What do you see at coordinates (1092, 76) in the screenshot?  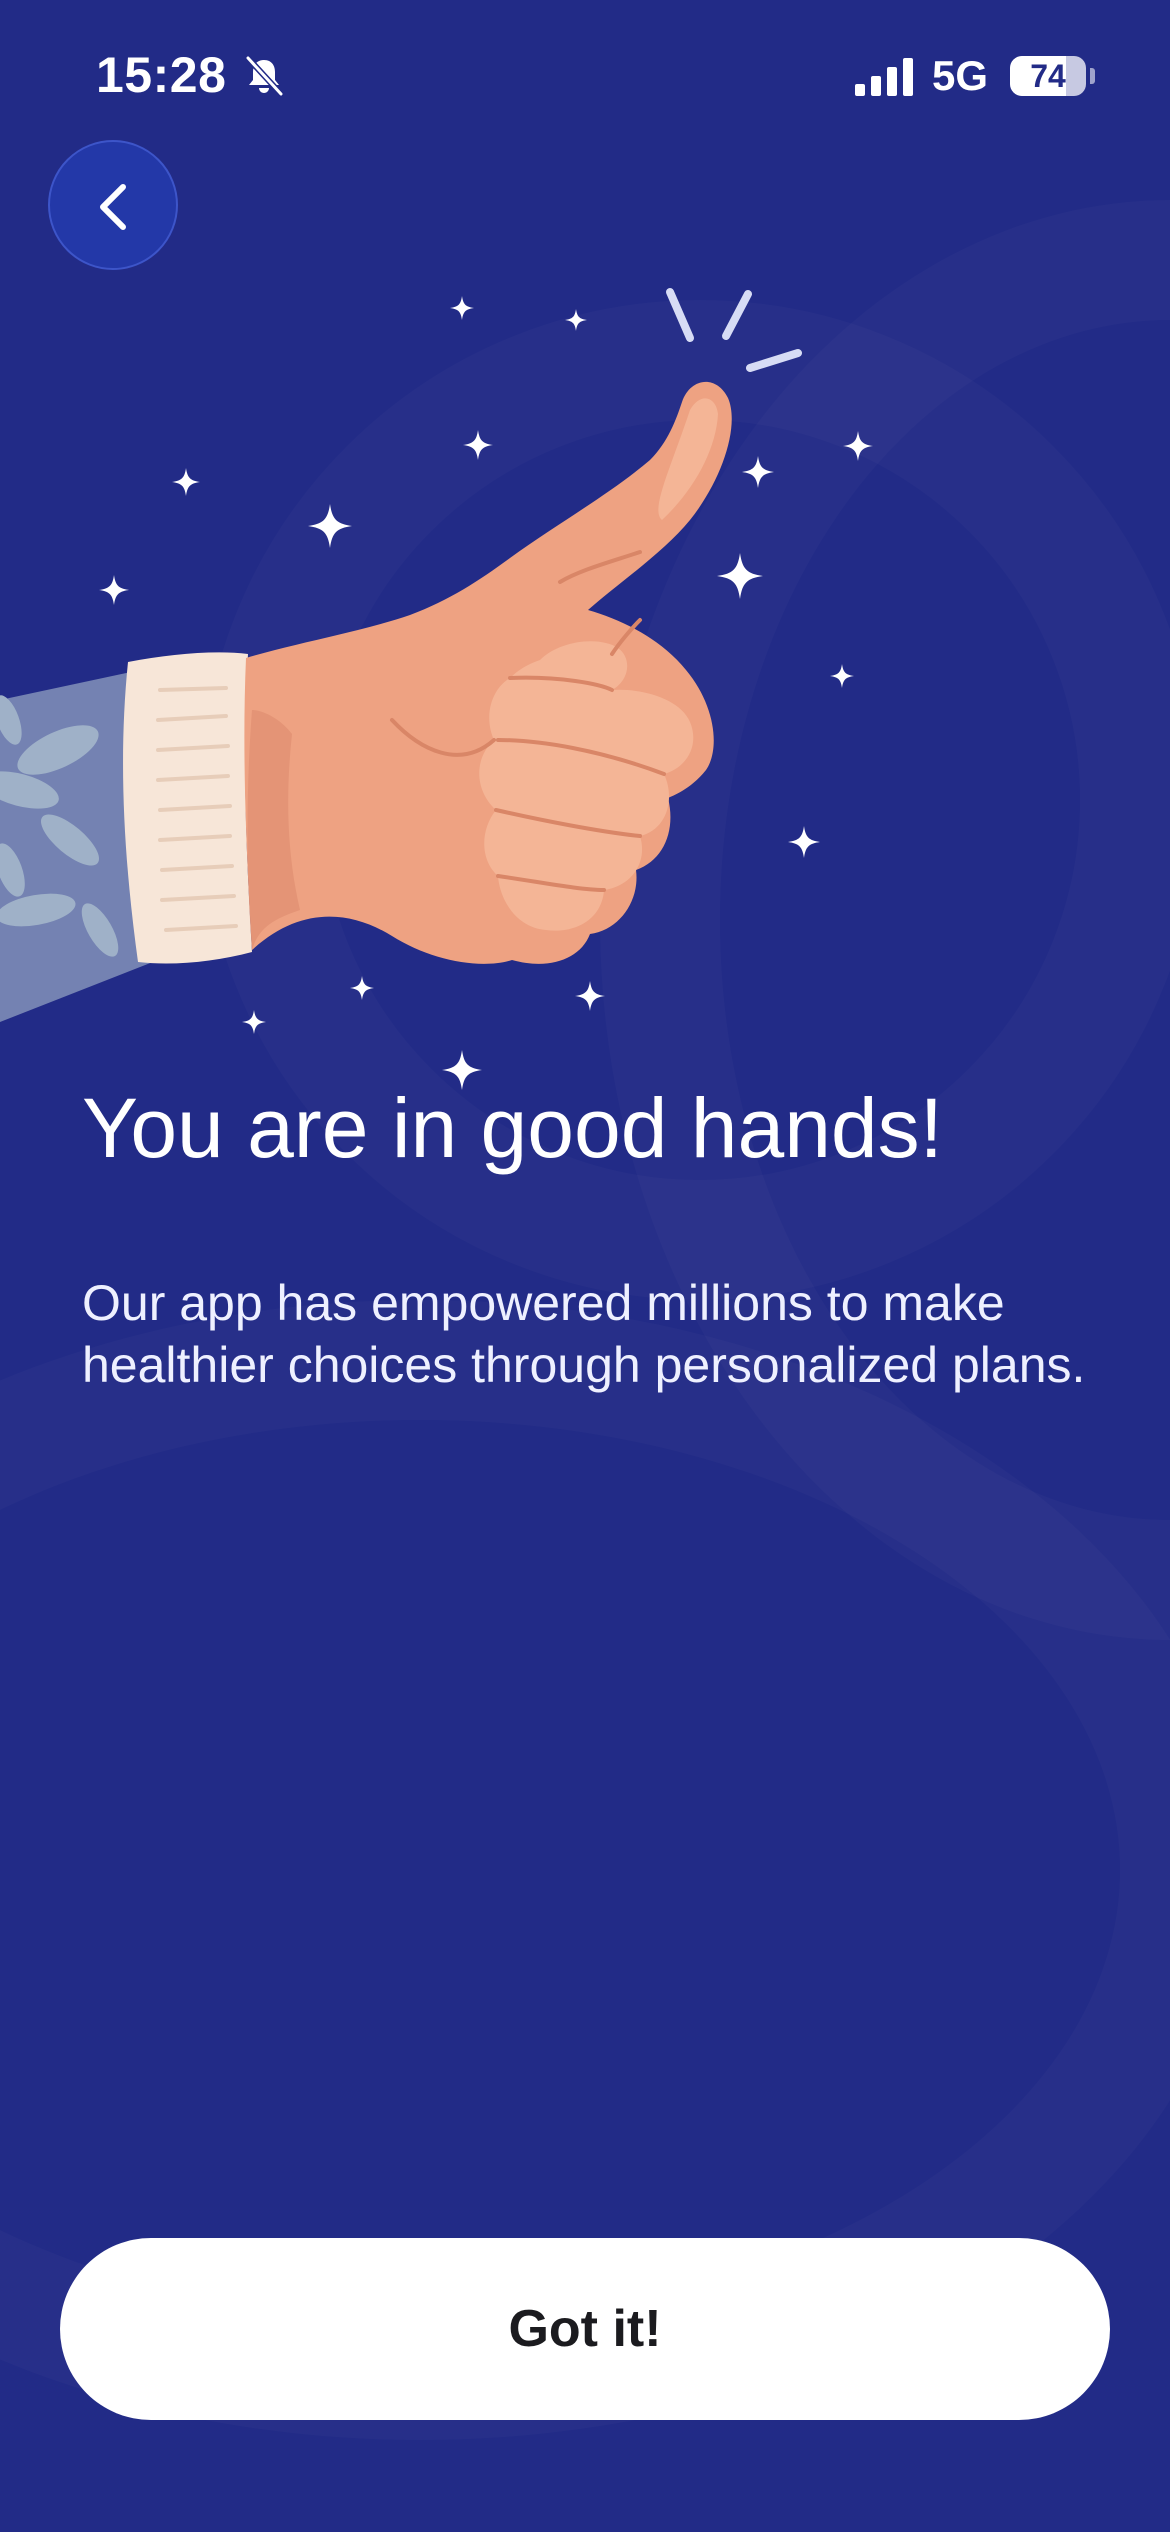 I see `battery-cap` at bounding box center [1092, 76].